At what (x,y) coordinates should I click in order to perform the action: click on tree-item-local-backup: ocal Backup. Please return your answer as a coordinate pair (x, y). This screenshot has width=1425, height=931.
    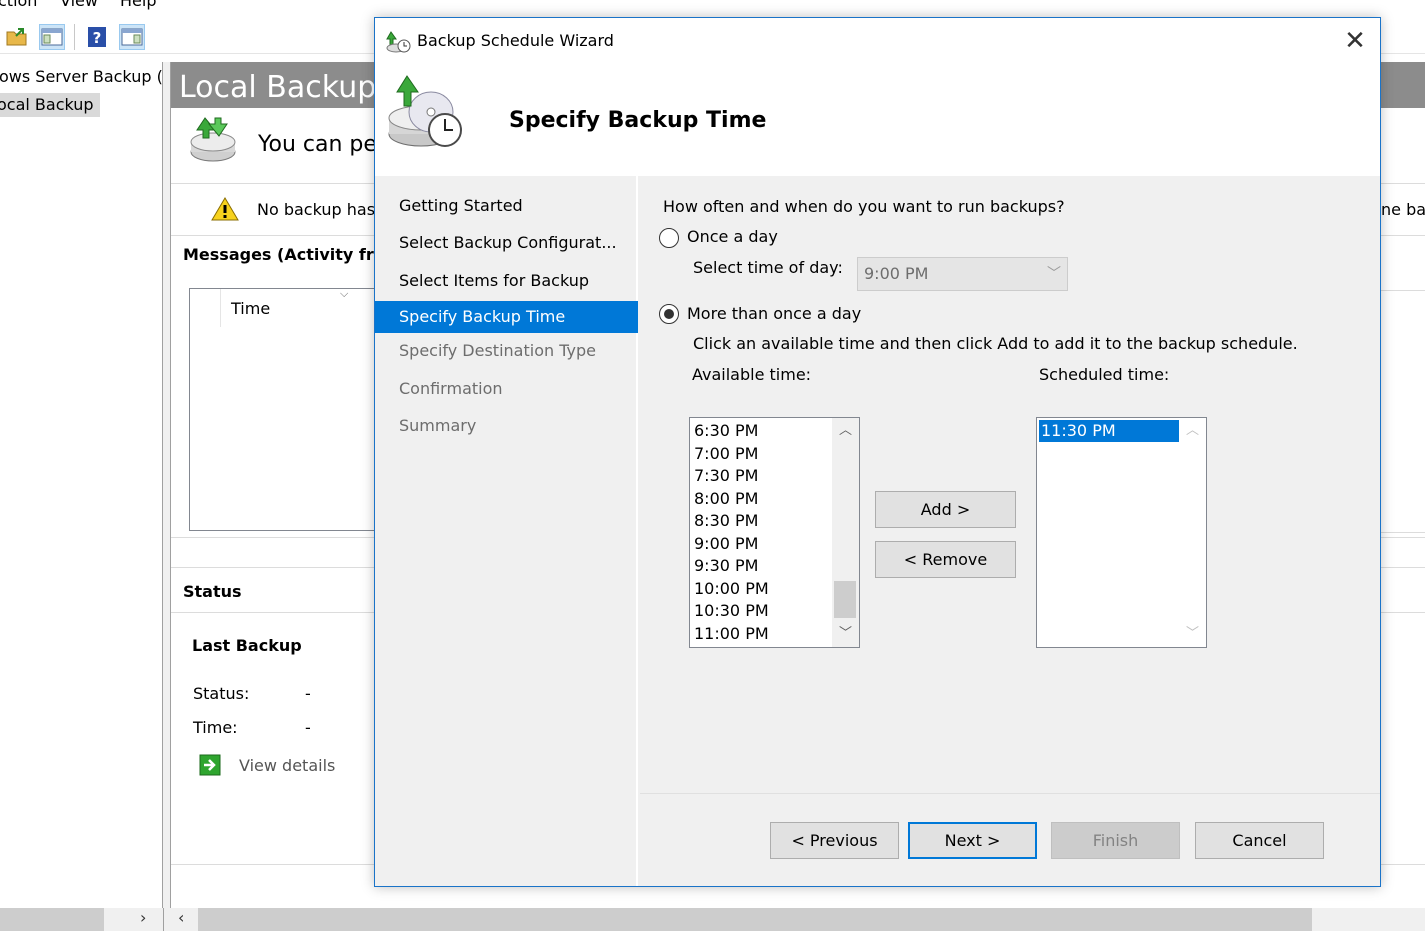
    Looking at the image, I should click on (50, 105).